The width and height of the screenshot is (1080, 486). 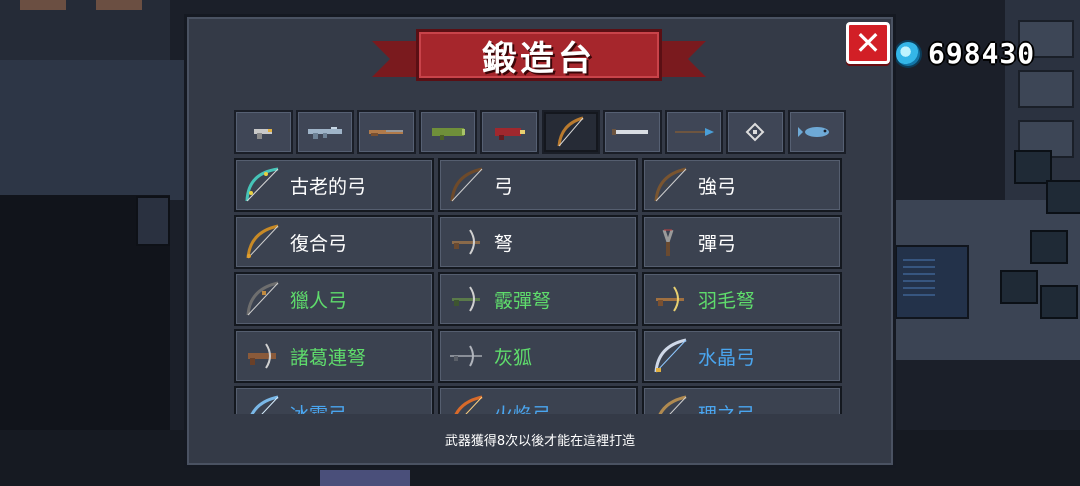 What do you see at coordinates (468, 404) in the screenshot?
I see `flame-bow-icon` at bounding box center [468, 404].